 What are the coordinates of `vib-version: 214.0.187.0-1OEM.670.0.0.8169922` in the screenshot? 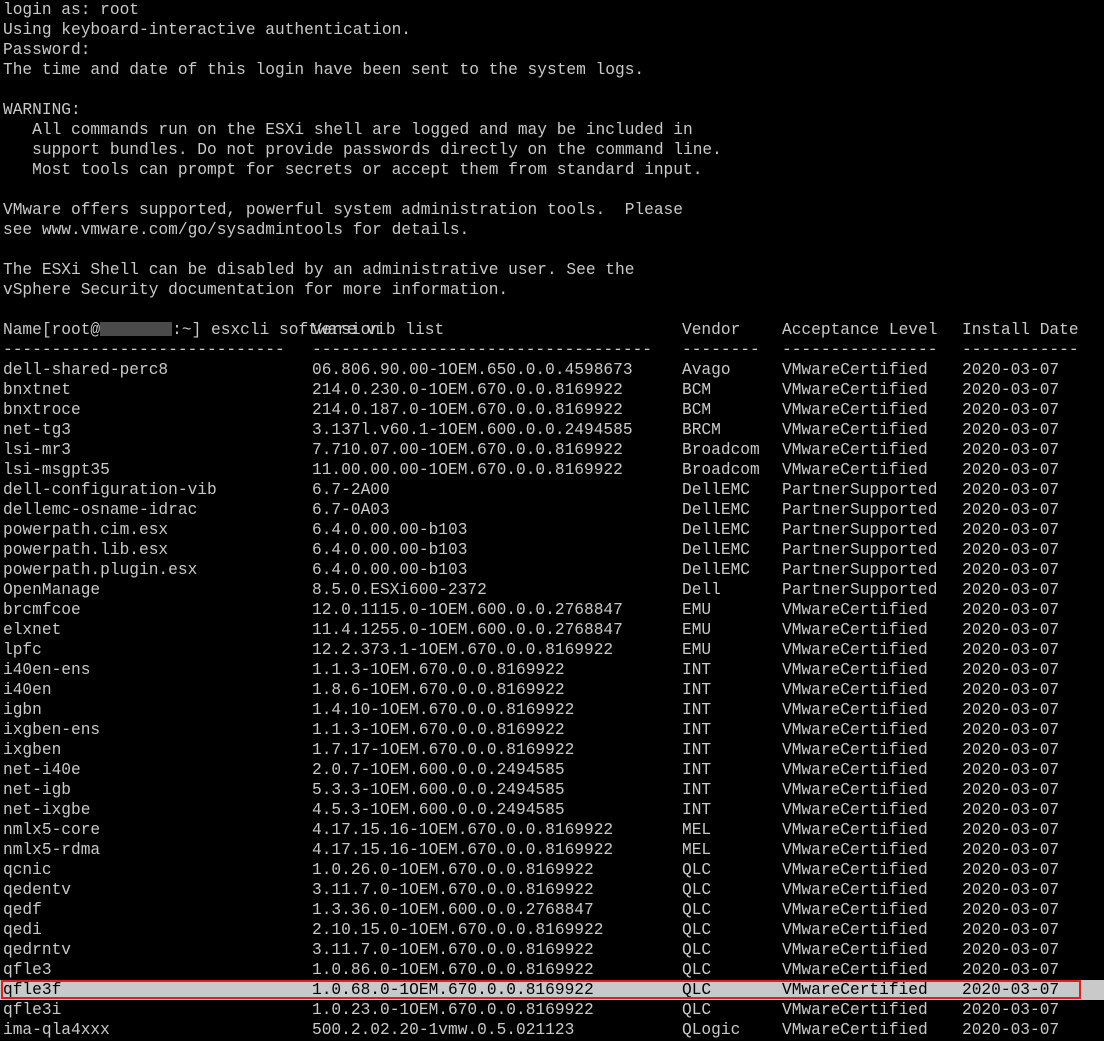 It's located at (467, 410).